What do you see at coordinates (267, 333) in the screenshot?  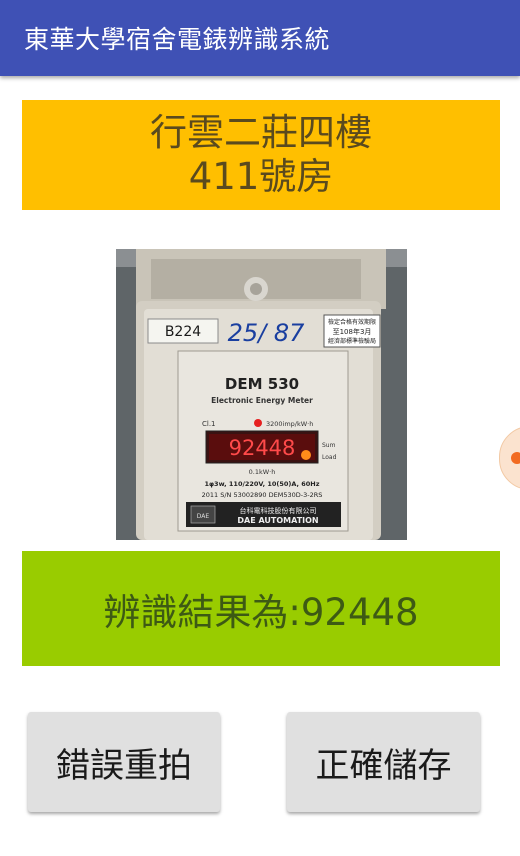 I see `handwritten-note: 25/ 87` at bounding box center [267, 333].